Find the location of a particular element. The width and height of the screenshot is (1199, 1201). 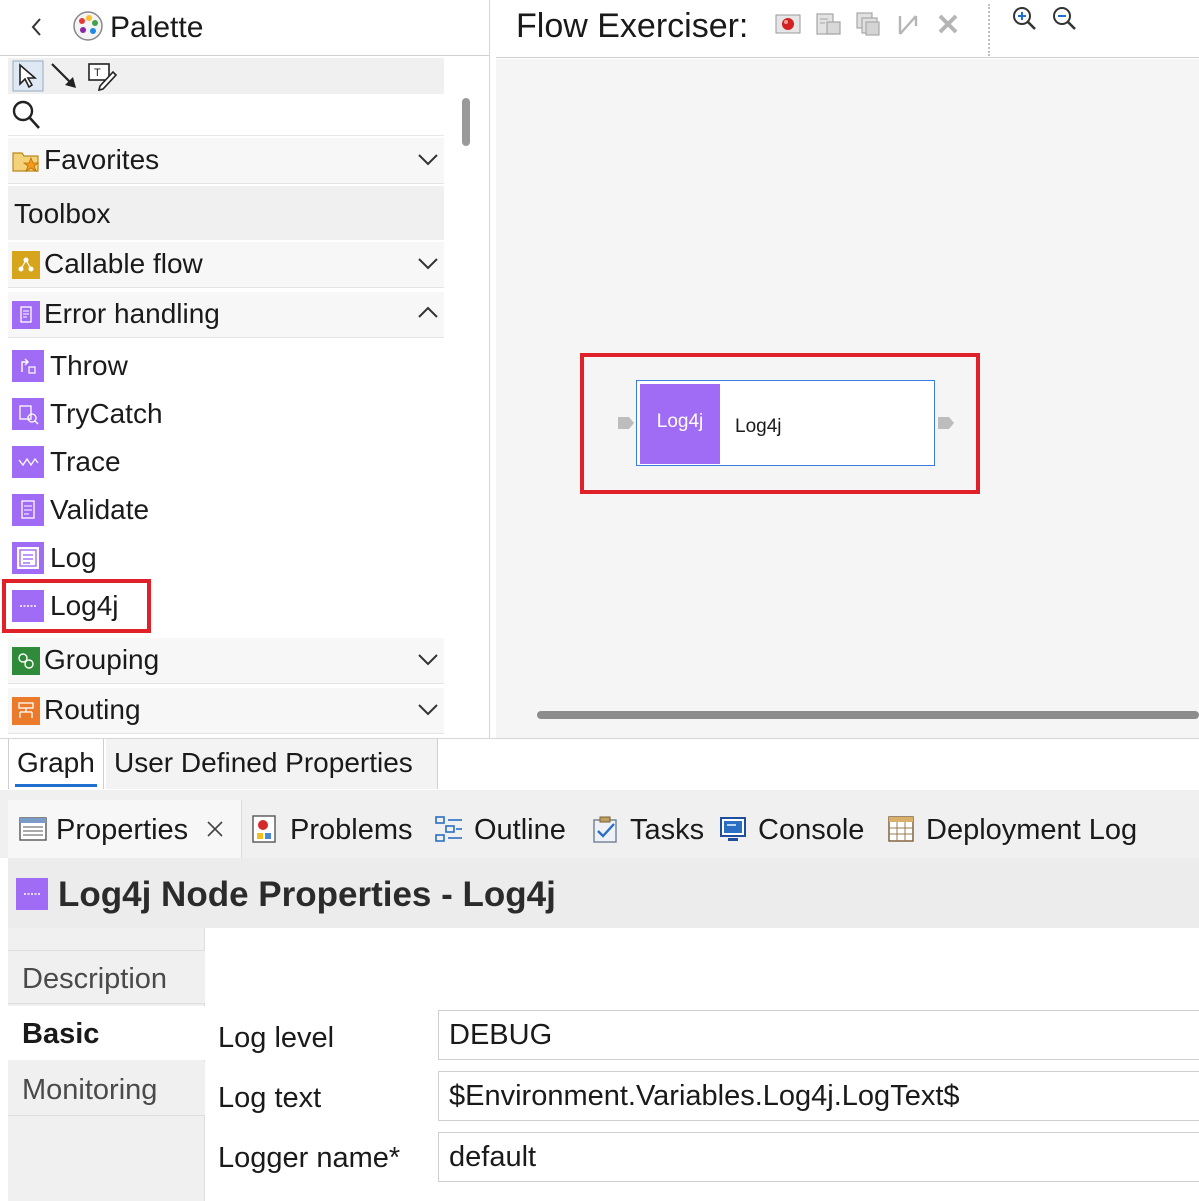

palette-item-throw: Throw is located at coordinates (226, 366).